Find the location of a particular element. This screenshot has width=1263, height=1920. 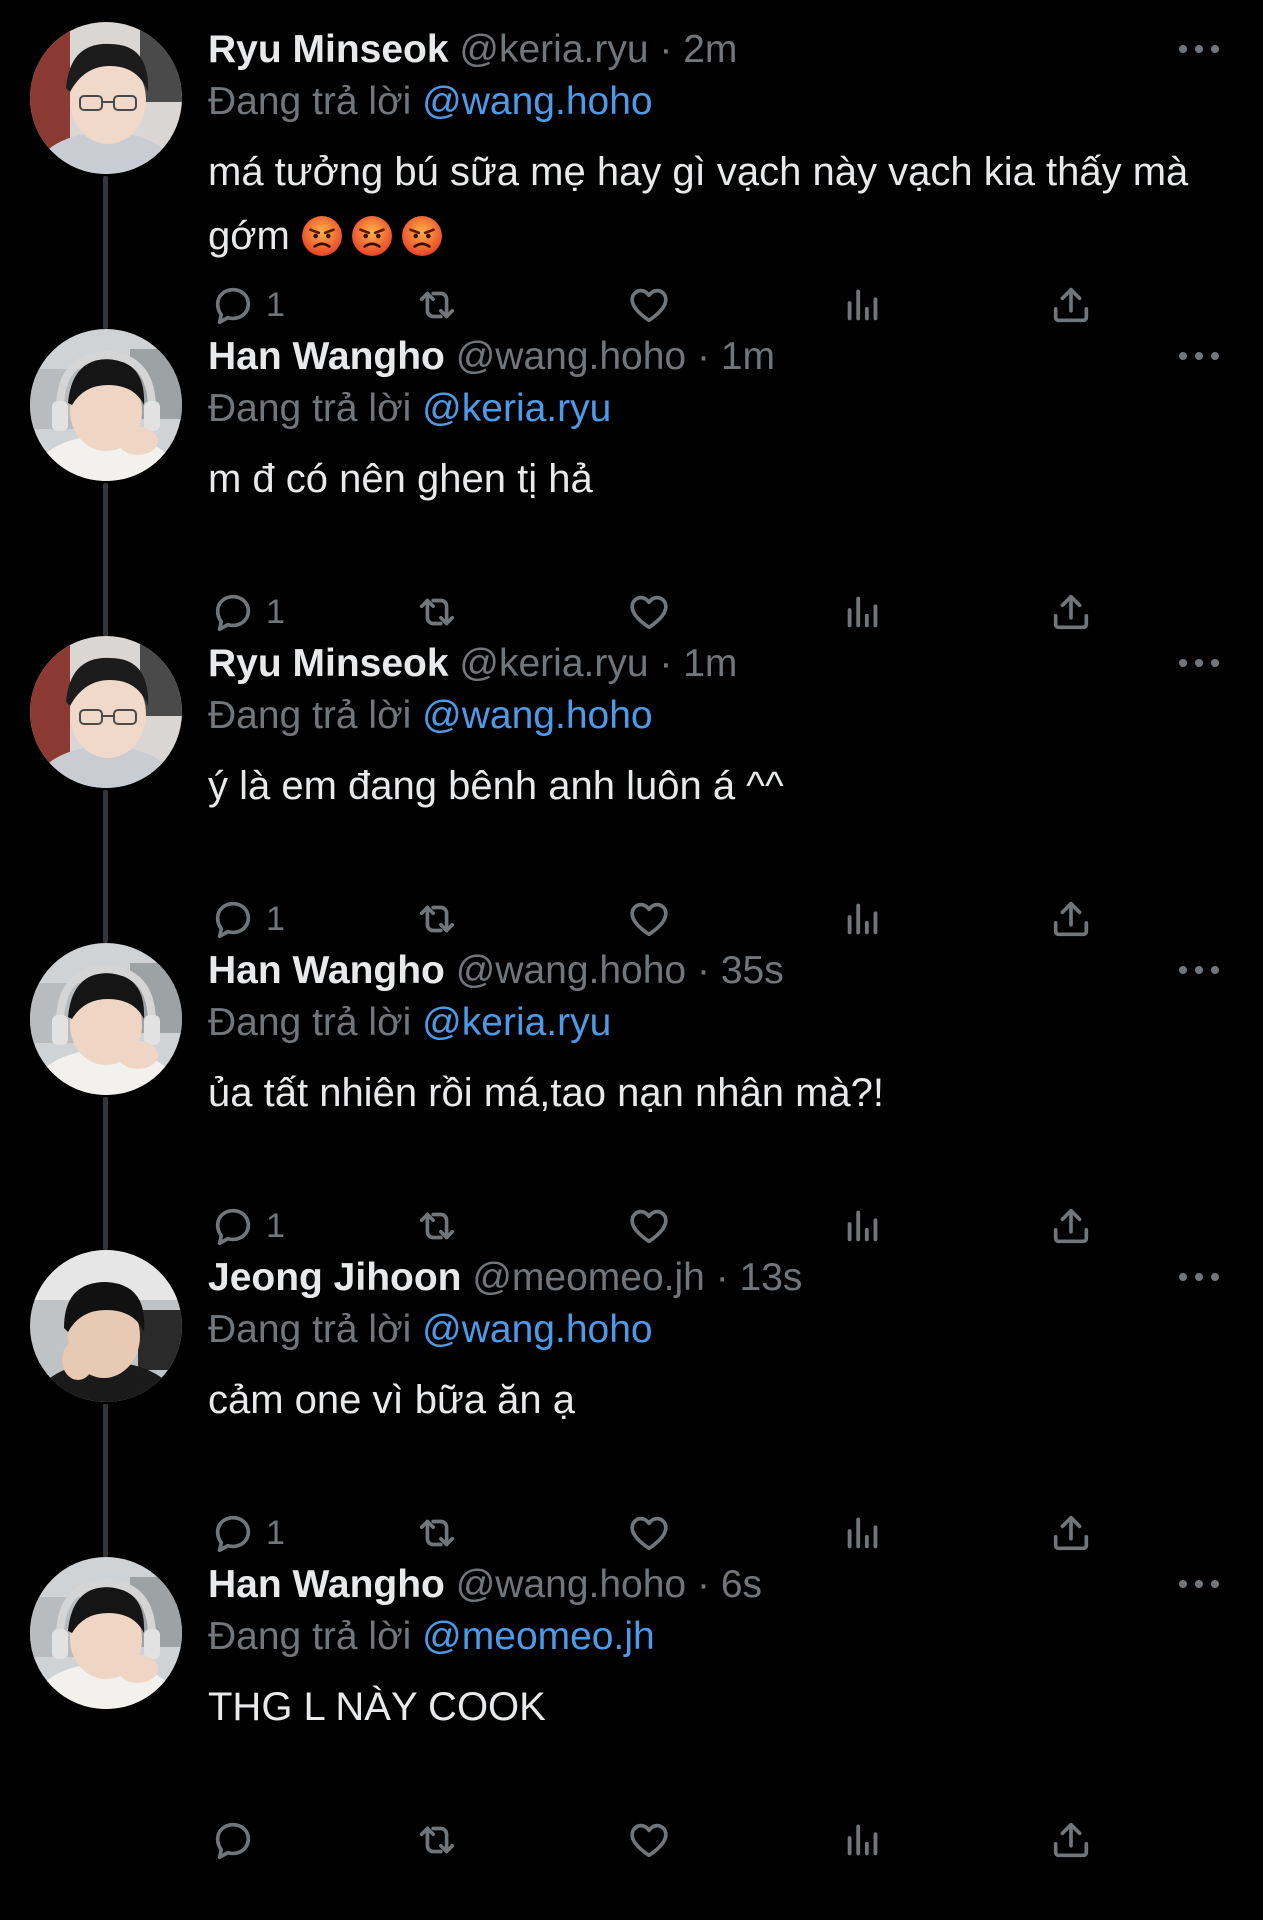

tweet-header: Ryu Minseok @keria.ryu · 1m is located at coordinates (472, 664).